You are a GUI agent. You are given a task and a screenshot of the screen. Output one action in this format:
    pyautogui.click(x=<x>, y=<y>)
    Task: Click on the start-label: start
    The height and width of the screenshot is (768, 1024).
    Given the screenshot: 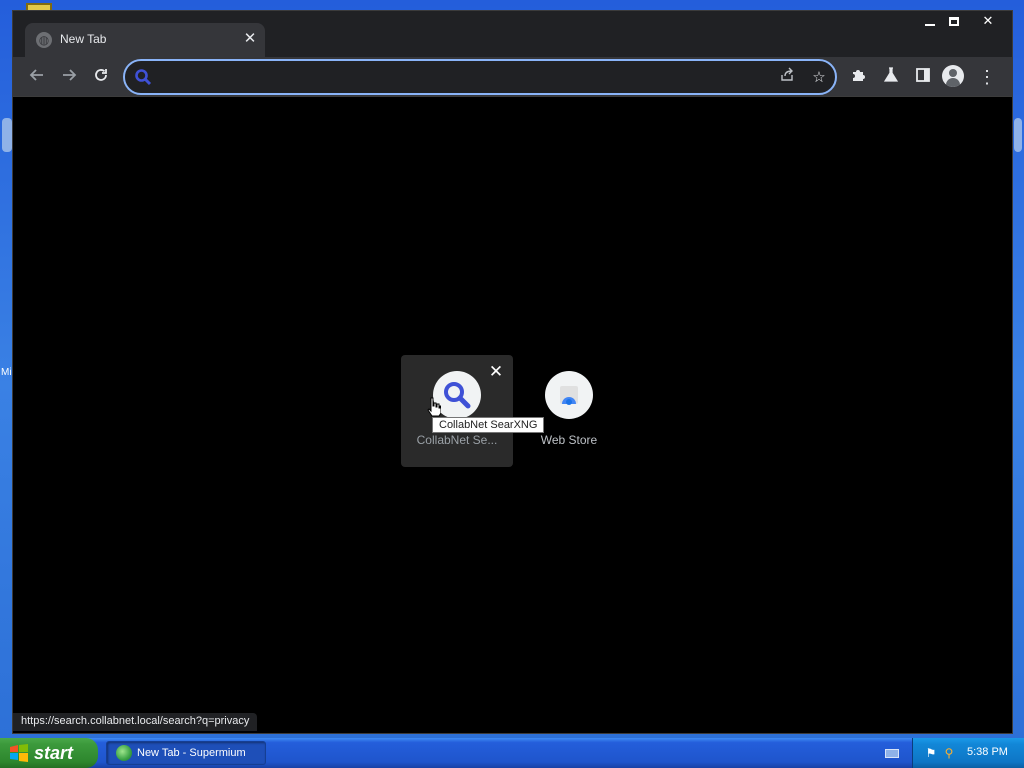 What is the action you would take?
    pyautogui.click(x=54, y=753)
    